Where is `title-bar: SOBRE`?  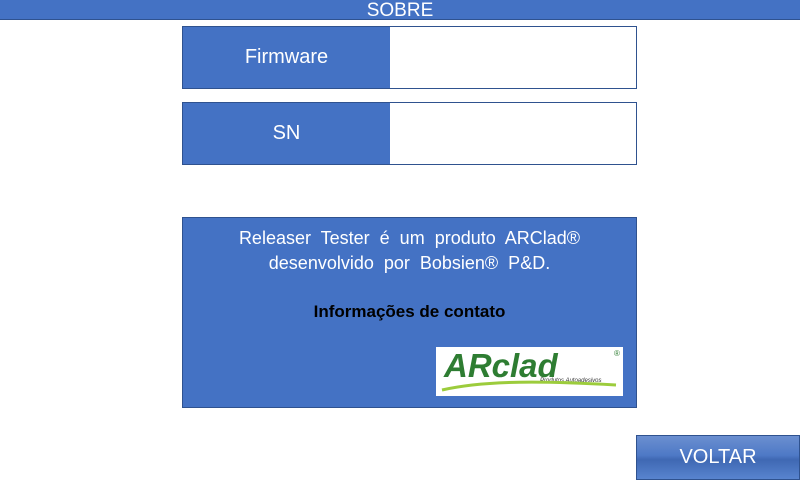
title-bar: SOBRE is located at coordinates (400, 10).